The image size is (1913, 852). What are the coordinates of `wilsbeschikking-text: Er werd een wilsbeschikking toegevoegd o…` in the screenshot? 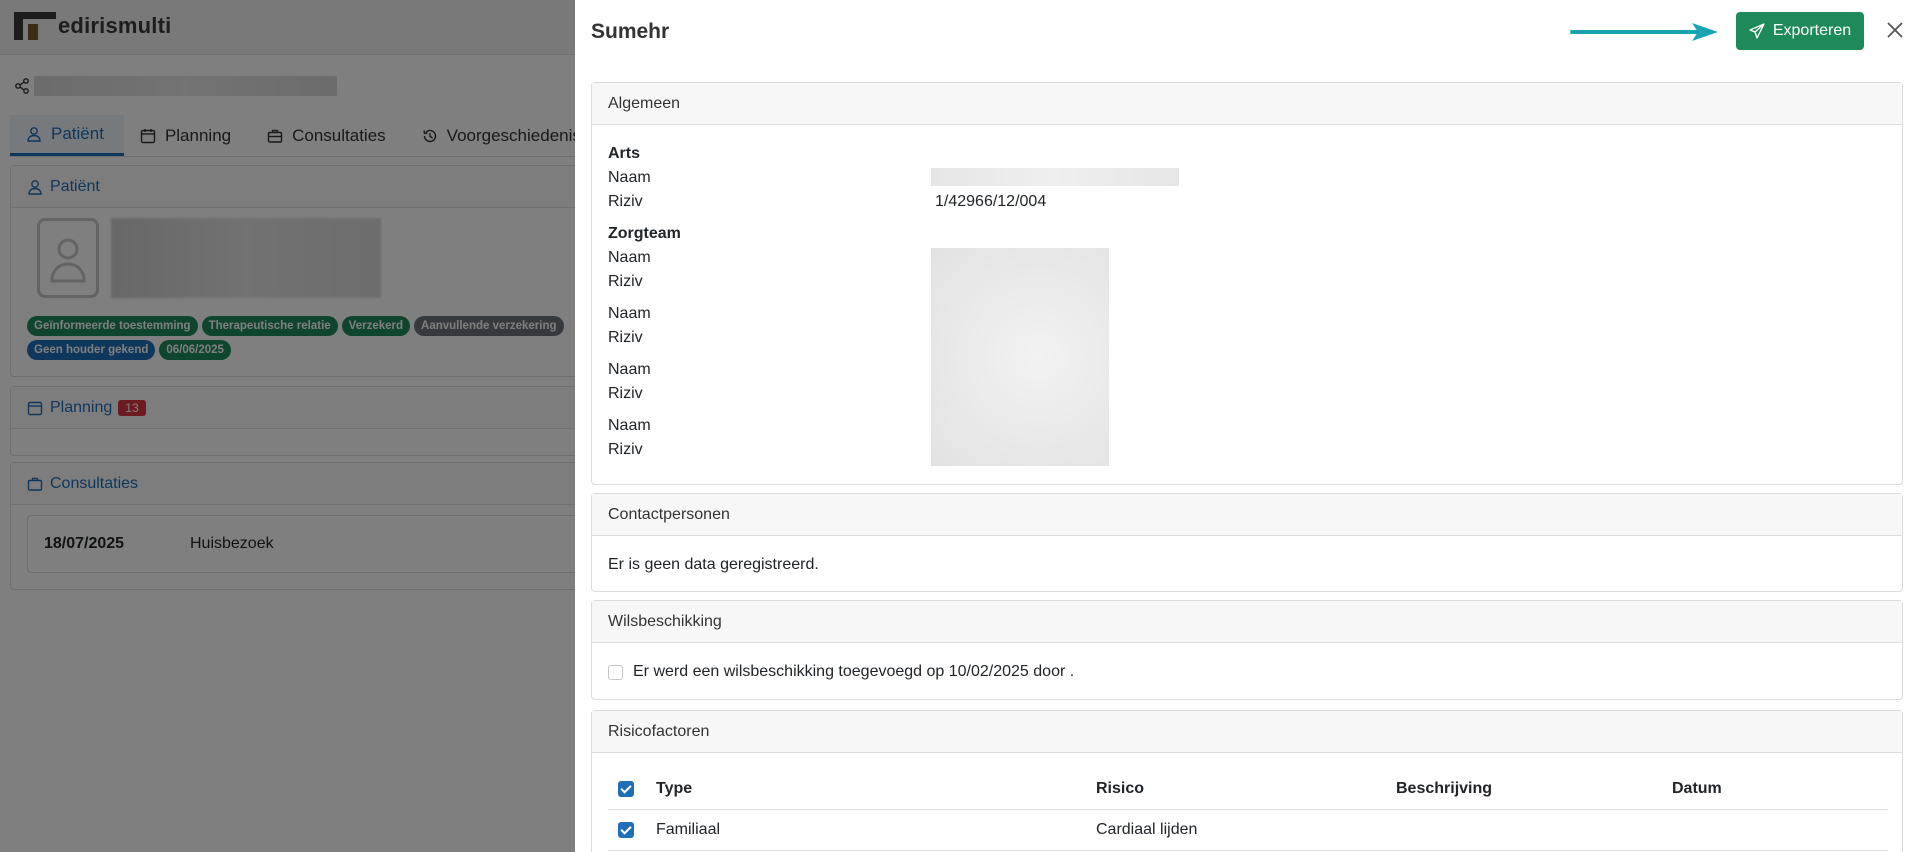 It's located at (854, 671).